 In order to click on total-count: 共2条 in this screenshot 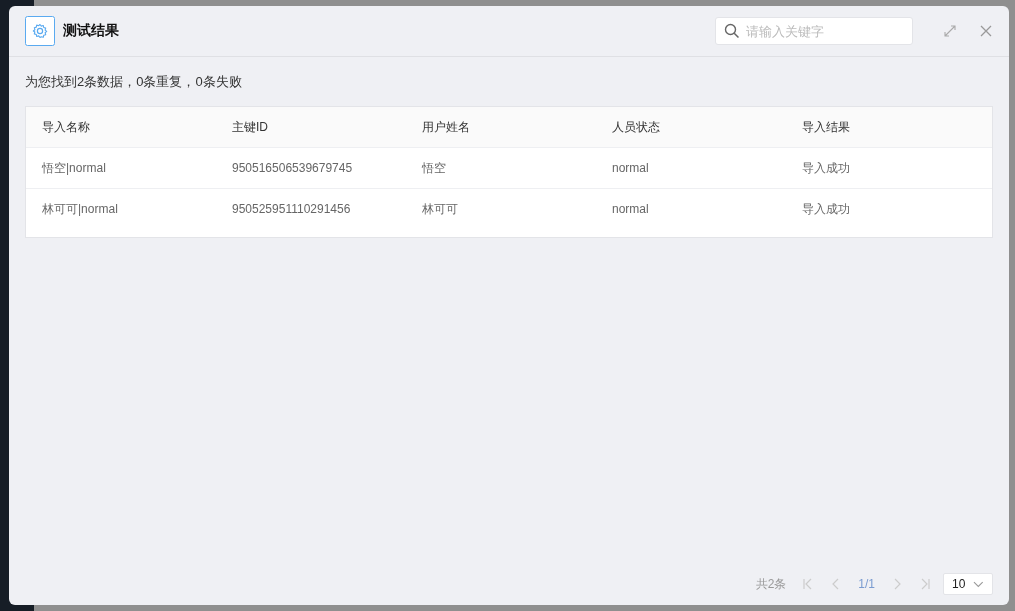, I will do `click(771, 584)`.